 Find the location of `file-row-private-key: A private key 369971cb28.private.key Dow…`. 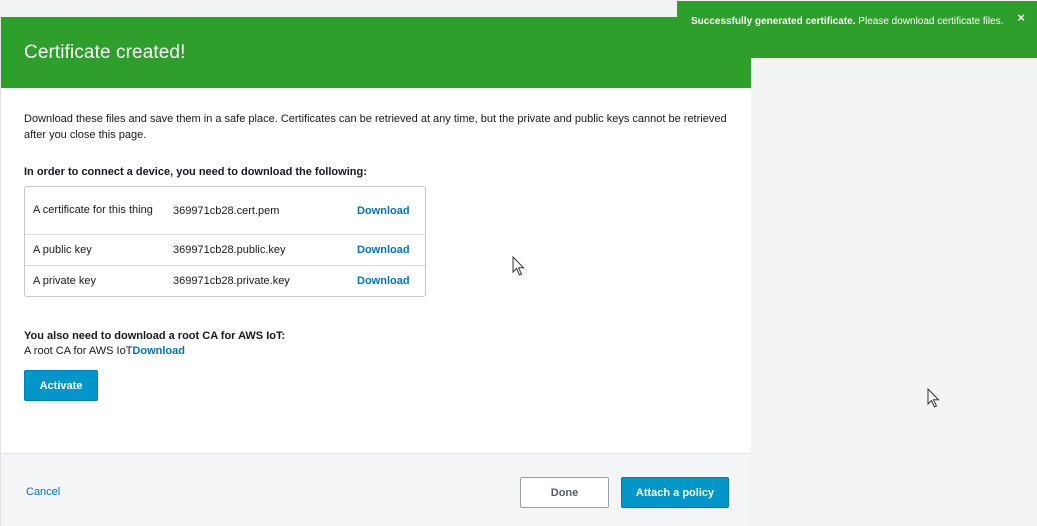

file-row-private-key: A private key 369971cb28.private.key Dow… is located at coordinates (225, 280).